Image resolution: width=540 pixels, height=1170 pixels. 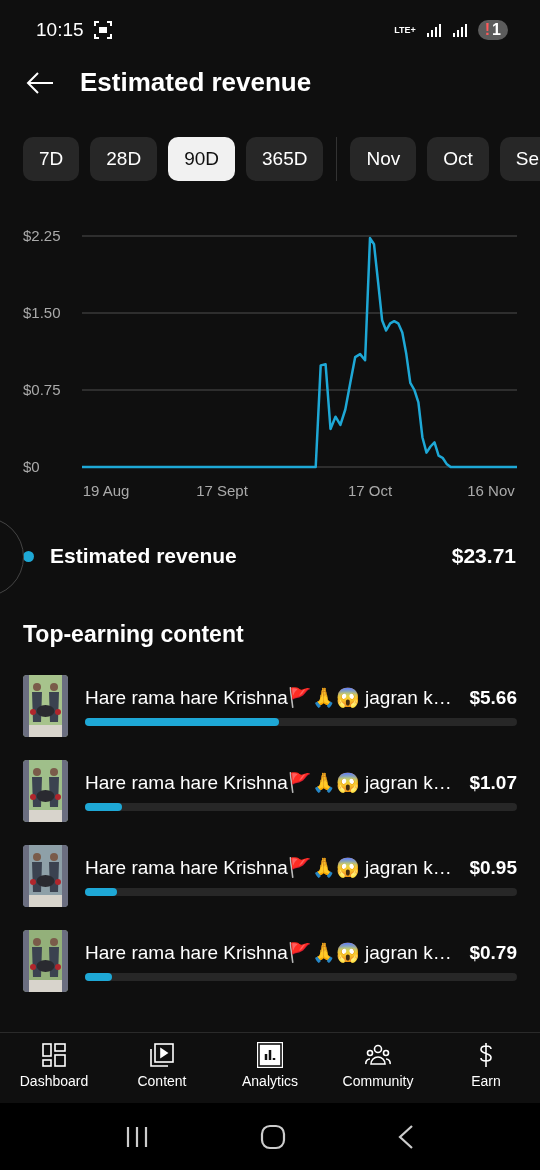 What do you see at coordinates (134, 635) in the screenshot?
I see `section-title: Top-earning content` at bounding box center [134, 635].